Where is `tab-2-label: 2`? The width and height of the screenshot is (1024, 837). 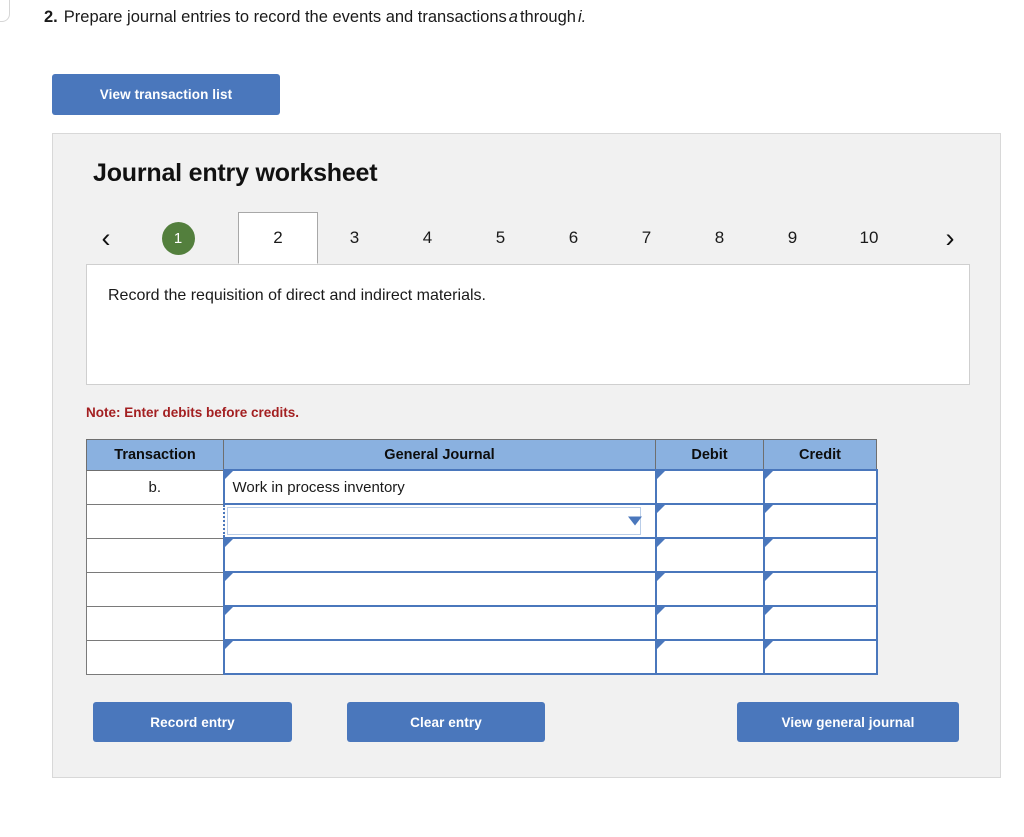
tab-2-label: 2 is located at coordinates (278, 237).